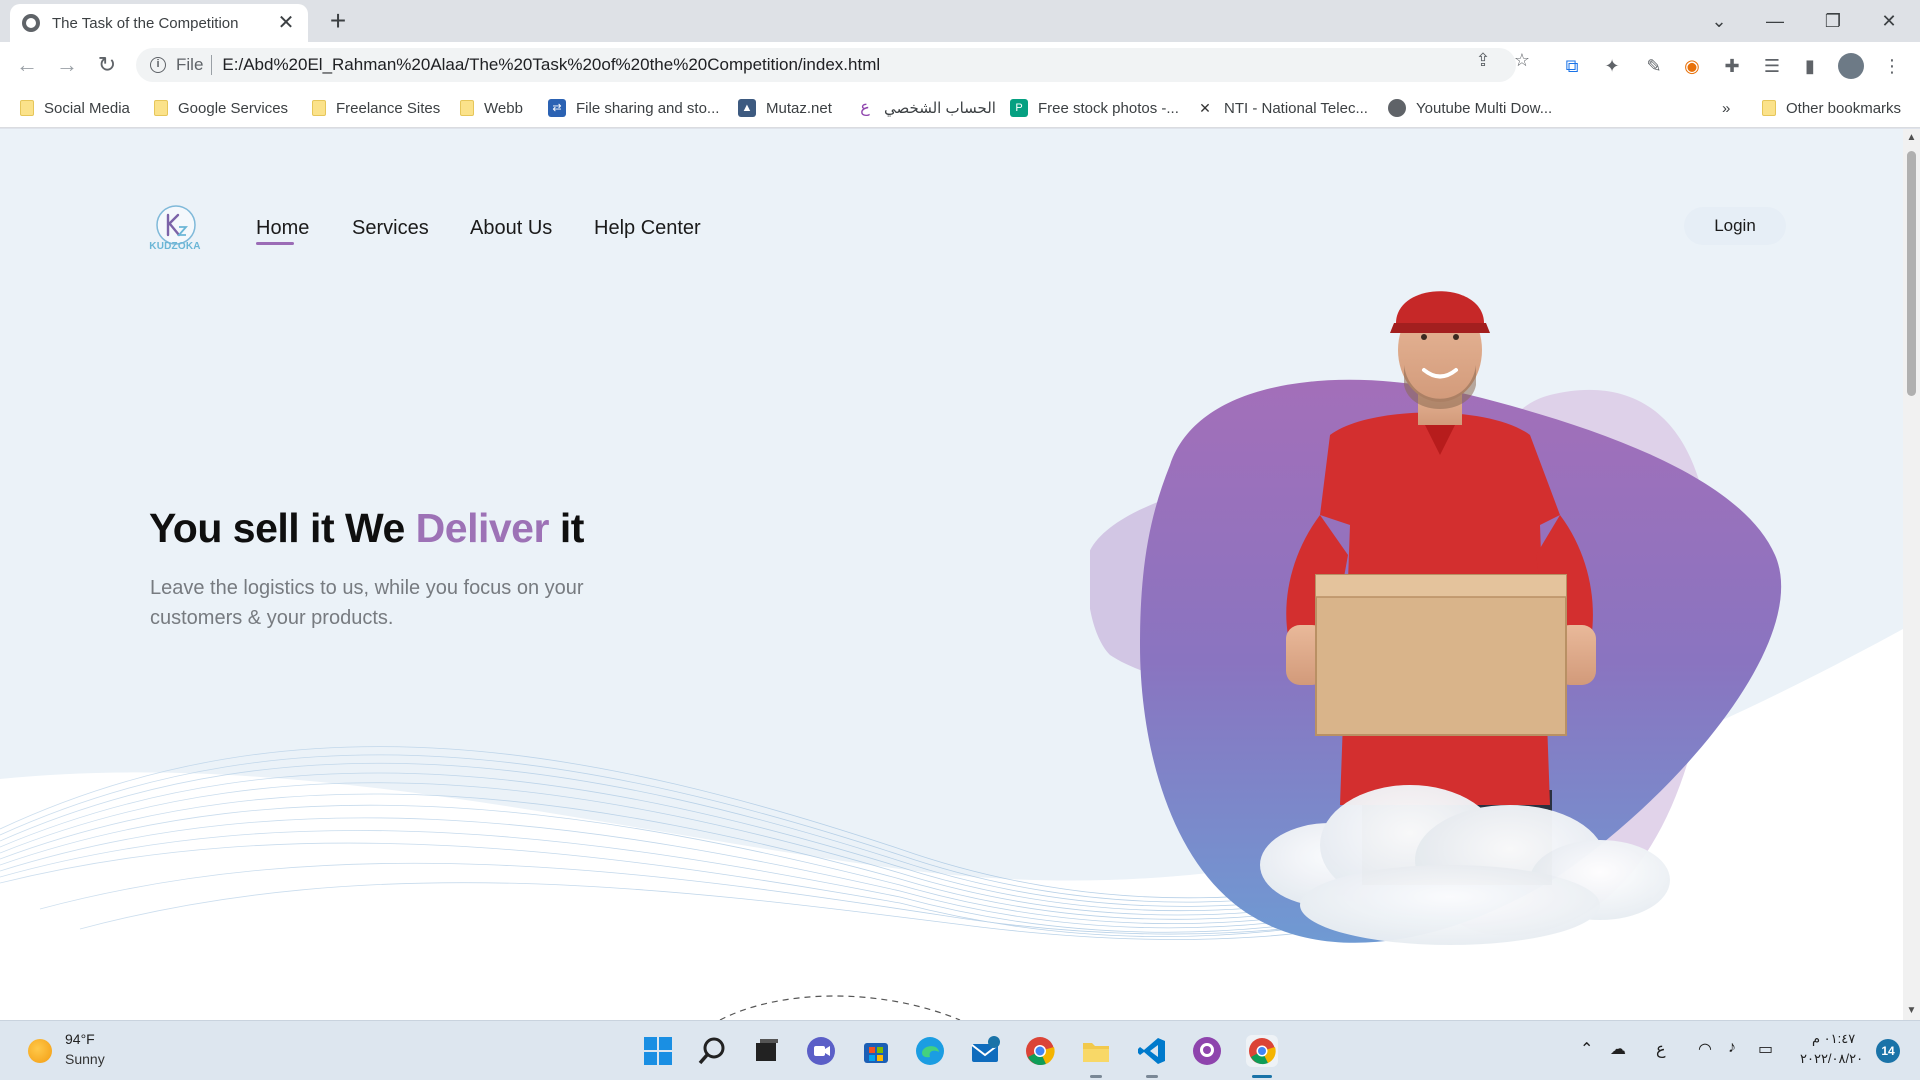 This screenshot has width=1920, height=1080. What do you see at coordinates (985, 1051) in the screenshot?
I see `mail-icon` at bounding box center [985, 1051].